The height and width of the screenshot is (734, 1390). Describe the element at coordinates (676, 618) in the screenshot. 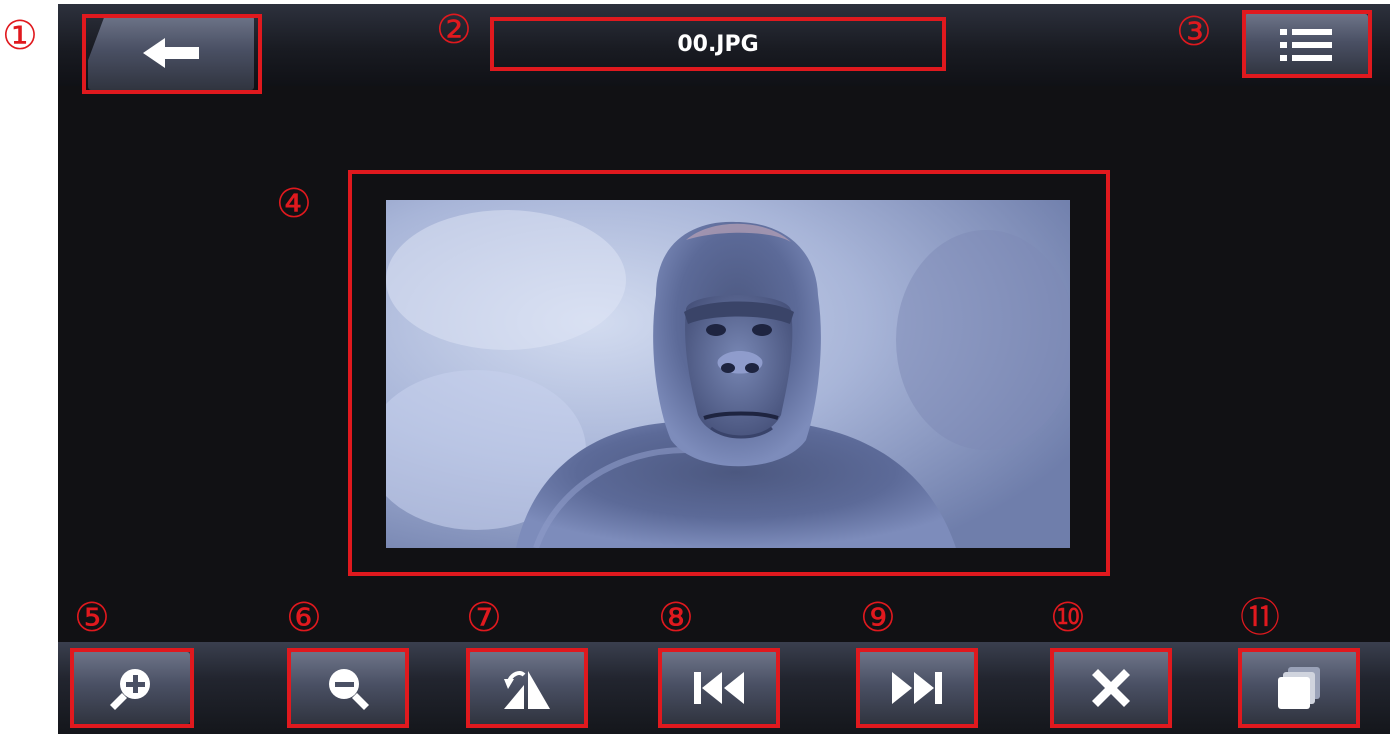

I see `marker-8: ⑧` at that location.